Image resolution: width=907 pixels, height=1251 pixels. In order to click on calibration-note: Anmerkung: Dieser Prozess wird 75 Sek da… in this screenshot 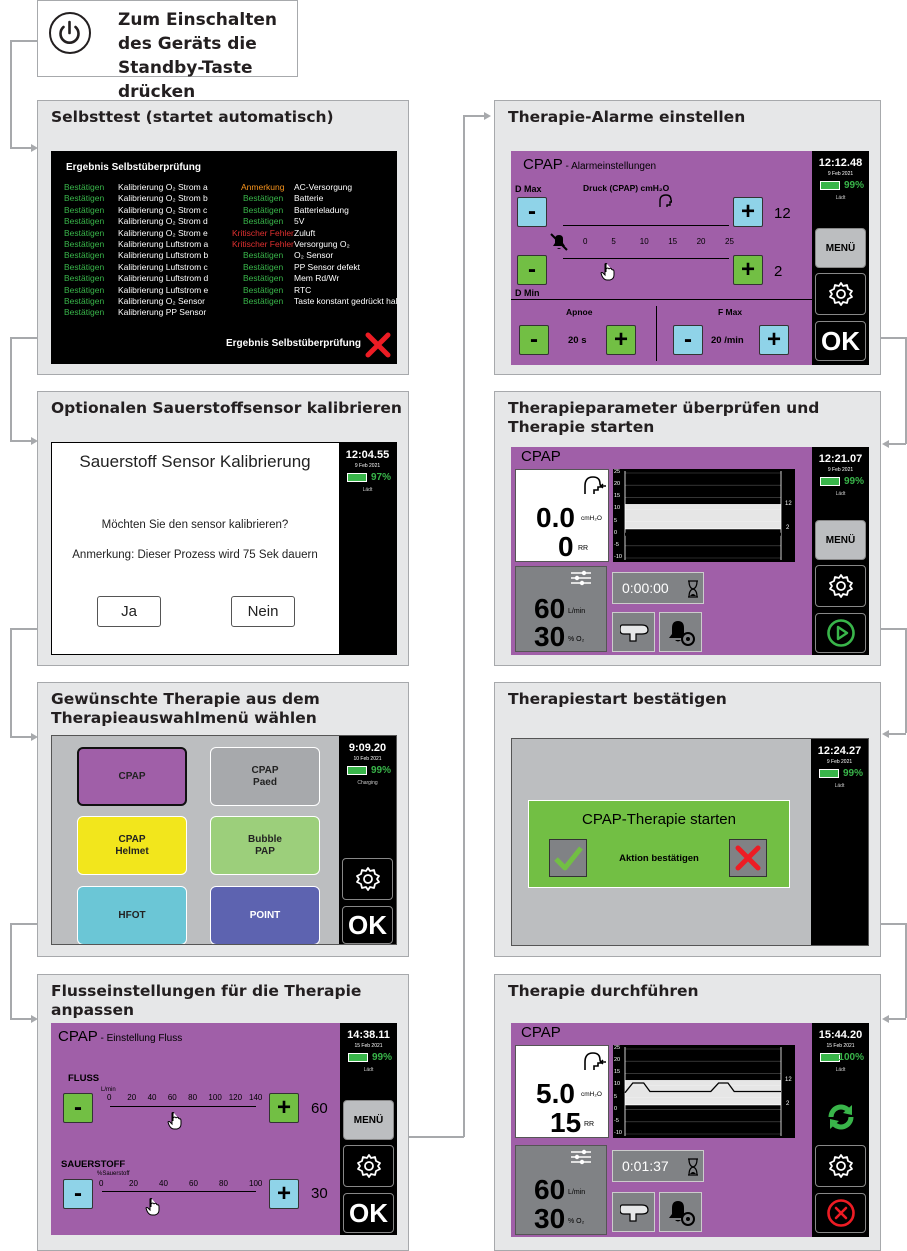, I will do `click(195, 555)`.